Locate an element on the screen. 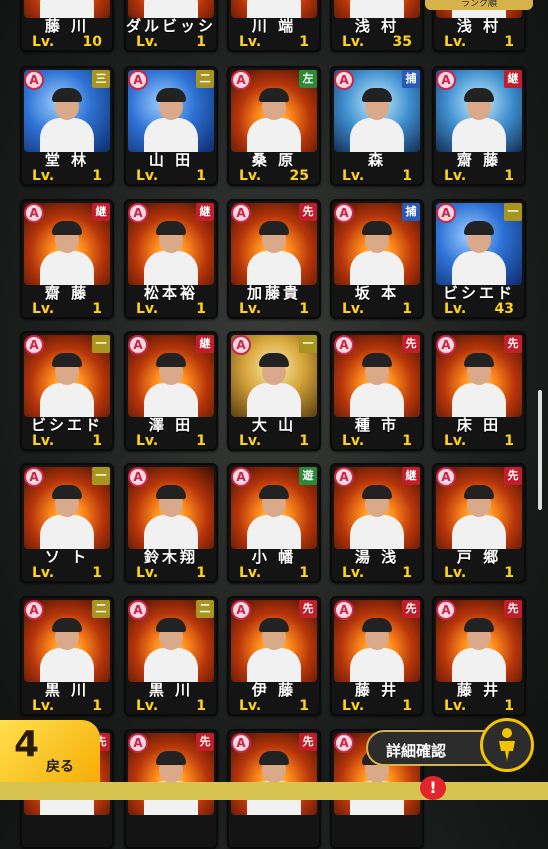 Image resolution: width=548 pixels, height=849 pixels. back-label: 戻る is located at coordinates (60, 767).